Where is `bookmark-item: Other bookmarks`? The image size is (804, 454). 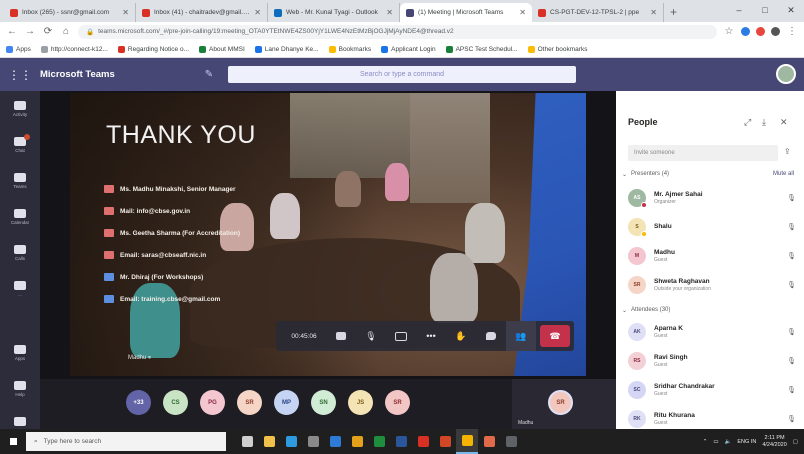 bookmark-item: Other bookmarks is located at coordinates (557, 49).